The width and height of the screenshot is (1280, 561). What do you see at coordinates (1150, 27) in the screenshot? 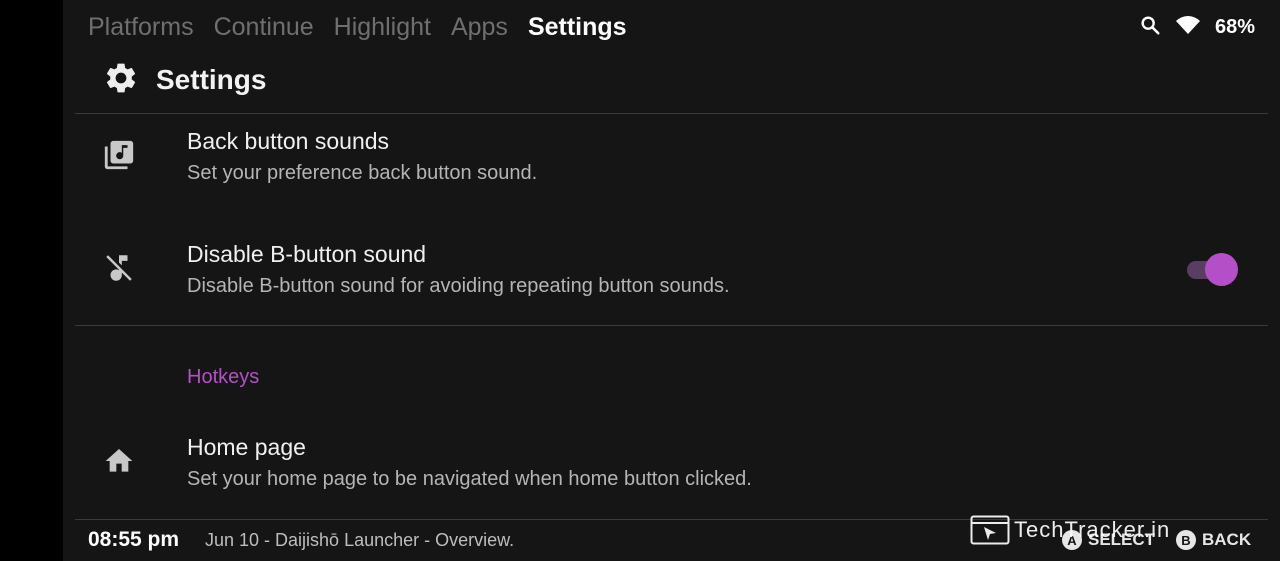
I see `search-icon` at bounding box center [1150, 27].